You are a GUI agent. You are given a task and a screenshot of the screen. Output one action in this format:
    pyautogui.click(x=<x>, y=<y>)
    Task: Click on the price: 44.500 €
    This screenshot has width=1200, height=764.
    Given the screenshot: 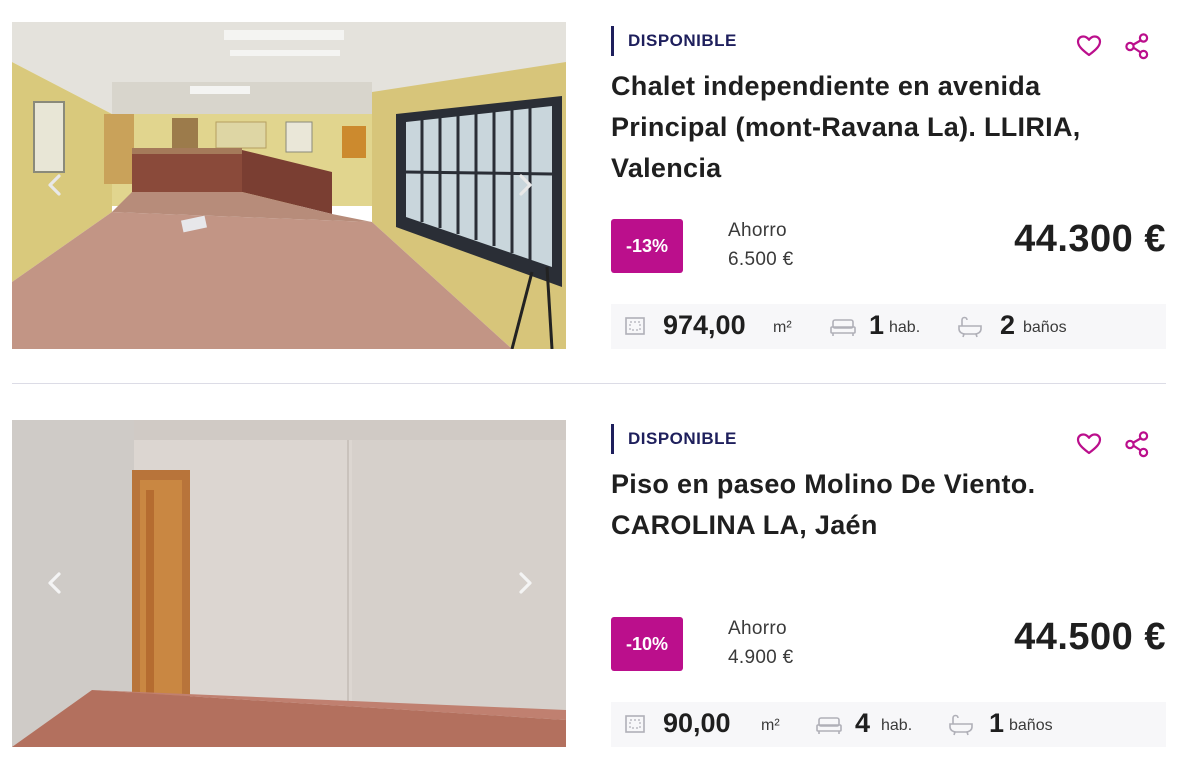 What is the action you would take?
    pyautogui.click(x=1090, y=637)
    